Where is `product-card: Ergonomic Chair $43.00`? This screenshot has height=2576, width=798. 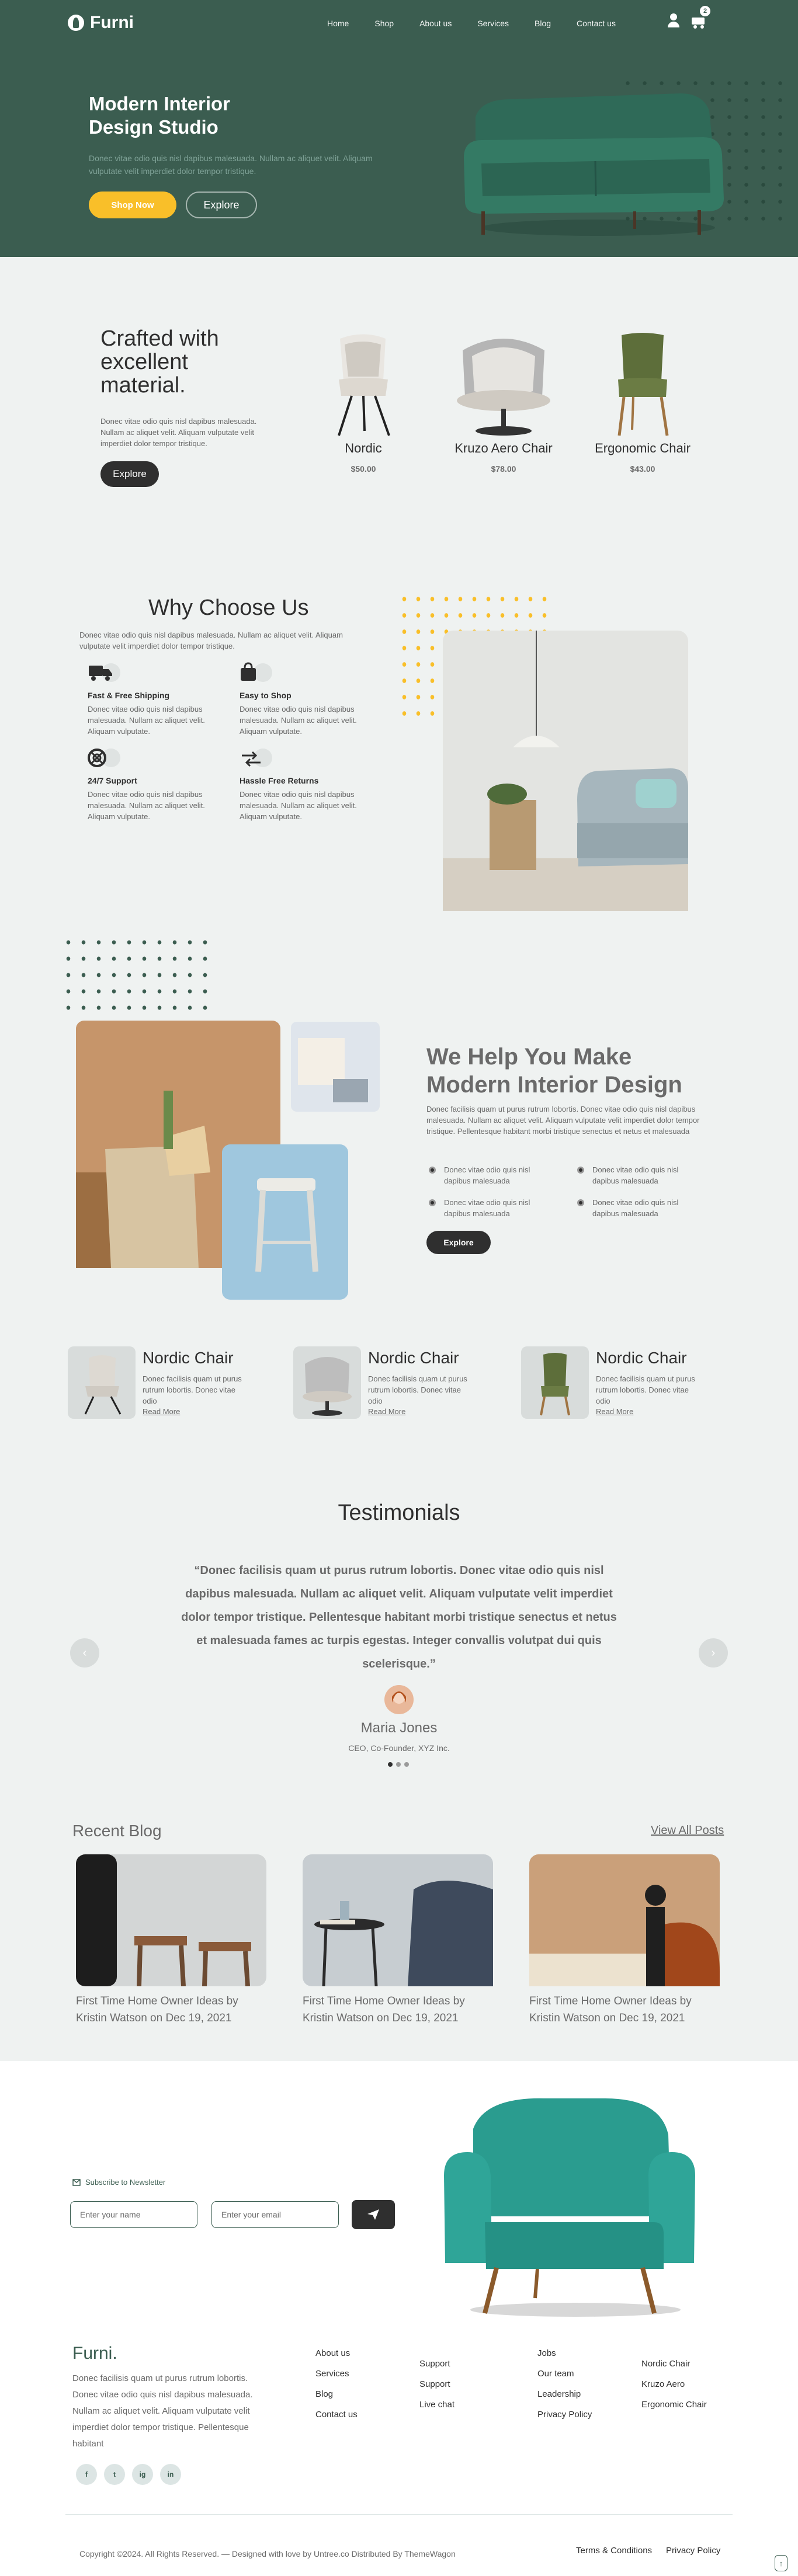
product-card: Ergonomic Chair $43.00 is located at coordinates (642, 406).